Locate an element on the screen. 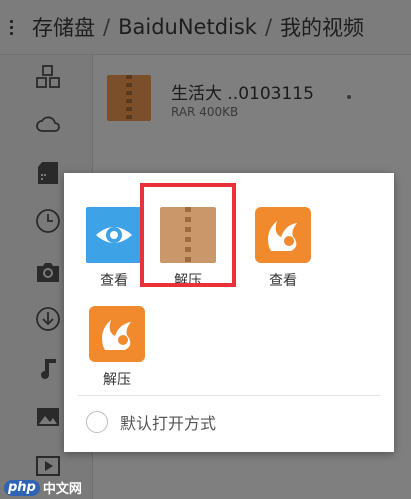 The height and width of the screenshot is (499, 411). watermark-logo: php is located at coordinates (22, 487).